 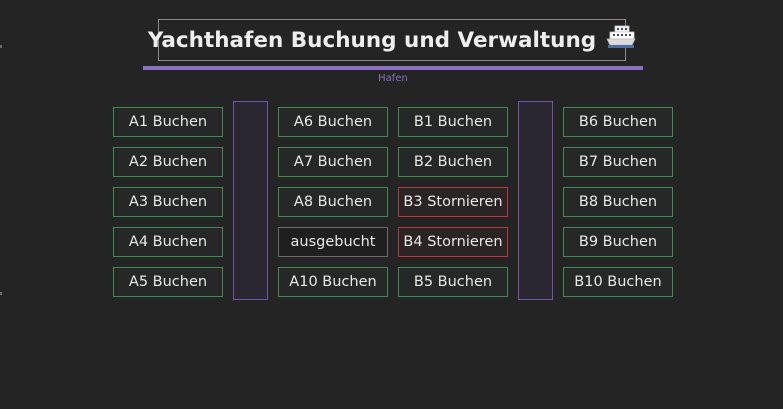 What do you see at coordinates (168, 122) in the screenshot?
I see `berth-a1-button: A1 Buchen` at bounding box center [168, 122].